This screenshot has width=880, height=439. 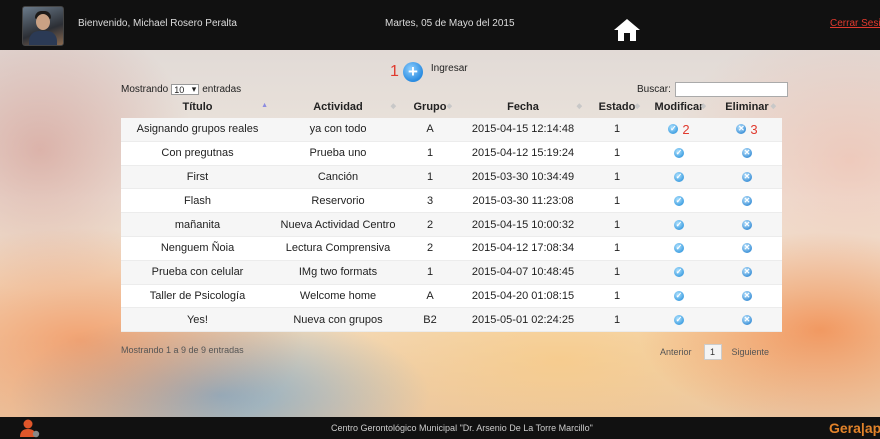 What do you see at coordinates (197, 224) in the screenshot?
I see `cell-titulo: mañanita` at bounding box center [197, 224].